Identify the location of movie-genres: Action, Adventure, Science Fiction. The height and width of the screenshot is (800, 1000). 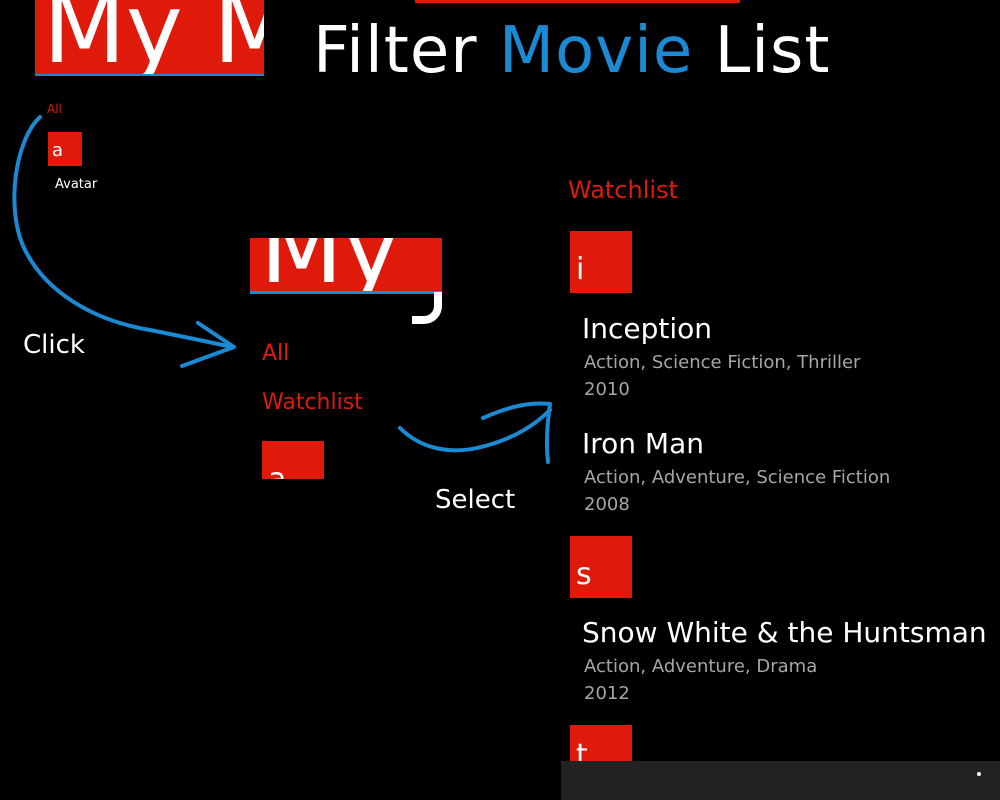
(737, 477).